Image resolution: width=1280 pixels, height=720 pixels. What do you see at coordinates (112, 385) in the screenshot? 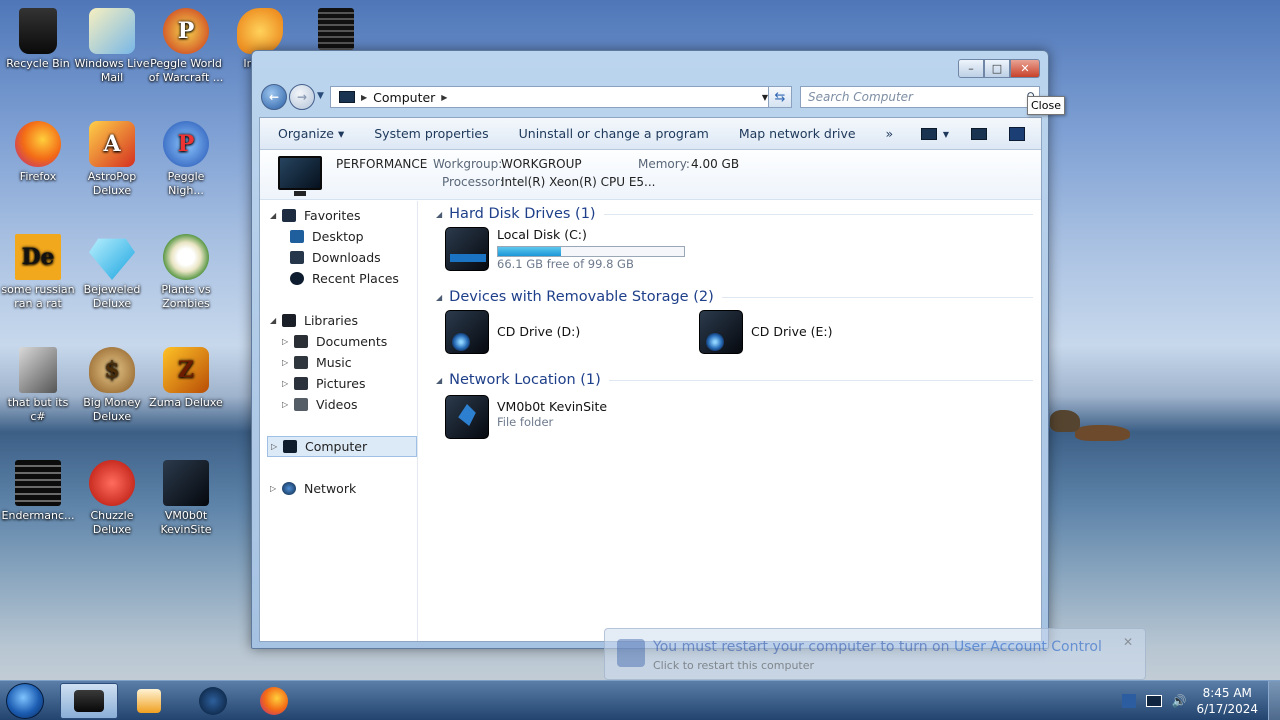
I see `desktop-icon-big-money: $ Big Money Deluxe` at bounding box center [112, 385].